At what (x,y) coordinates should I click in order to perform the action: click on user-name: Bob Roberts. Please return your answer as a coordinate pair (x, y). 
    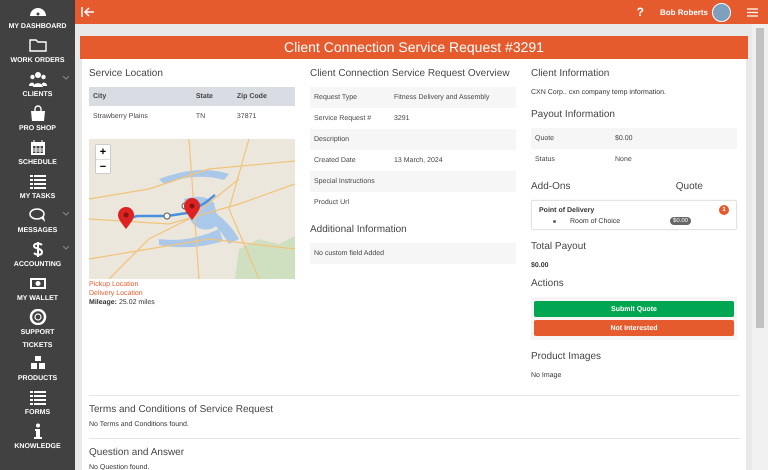
    Looking at the image, I should click on (684, 12).